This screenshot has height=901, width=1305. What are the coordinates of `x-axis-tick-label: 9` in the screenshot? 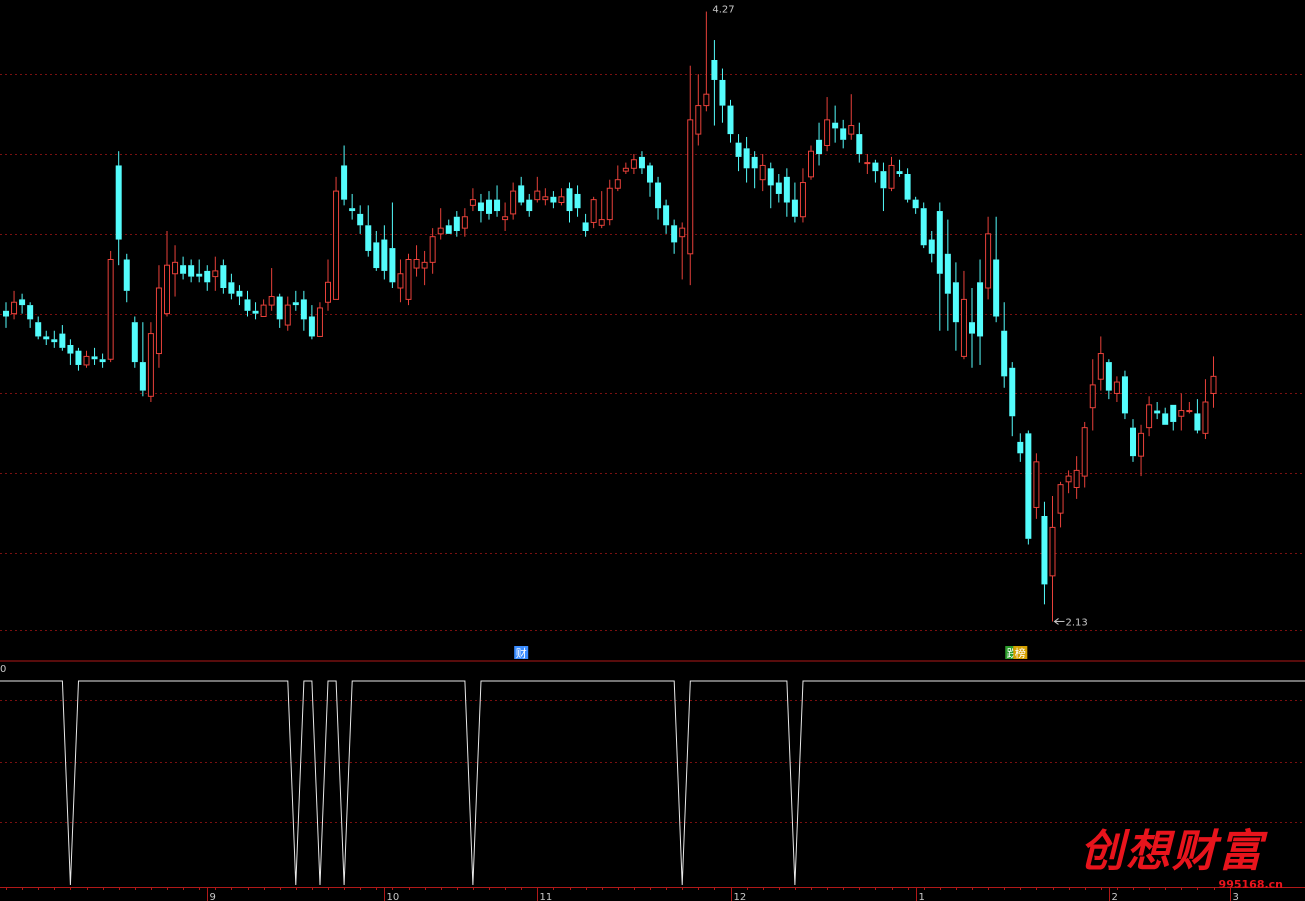 It's located at (213, 896).